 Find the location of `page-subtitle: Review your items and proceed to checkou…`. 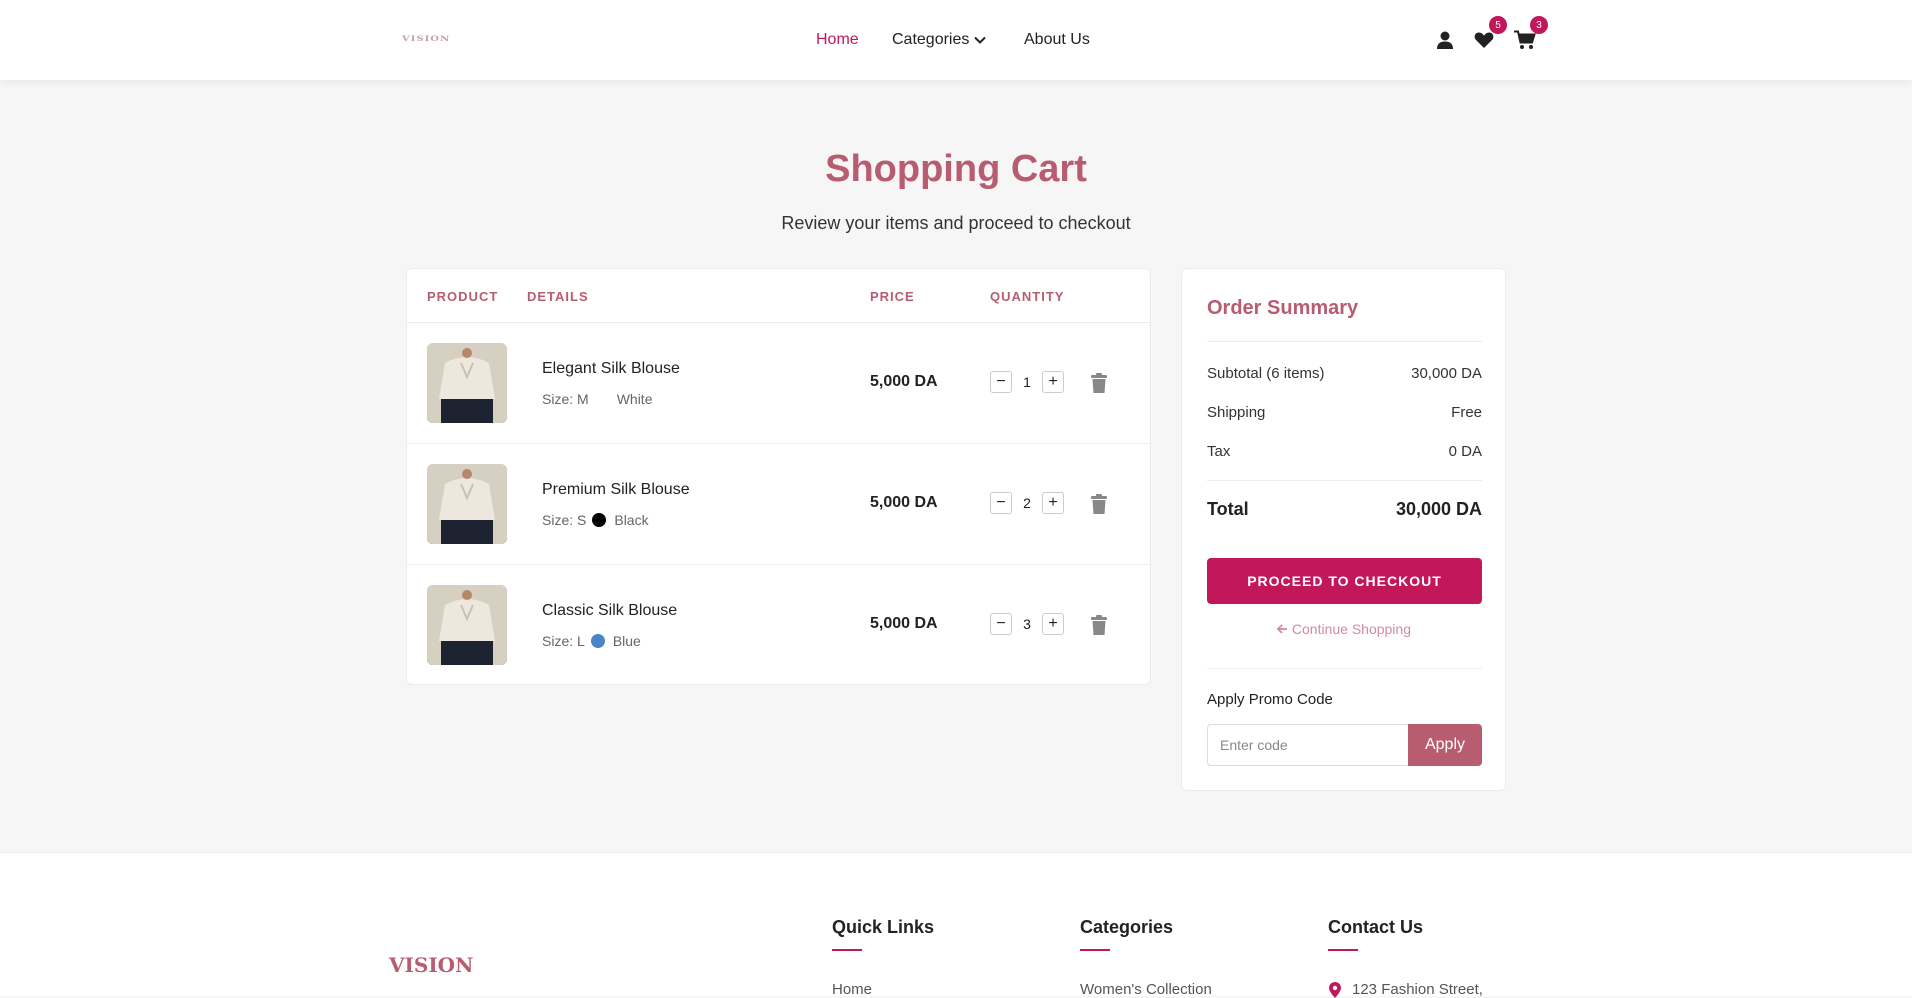

page-subtitle: Review your items and proceed to checkou… is located at coordinates (956, 223).